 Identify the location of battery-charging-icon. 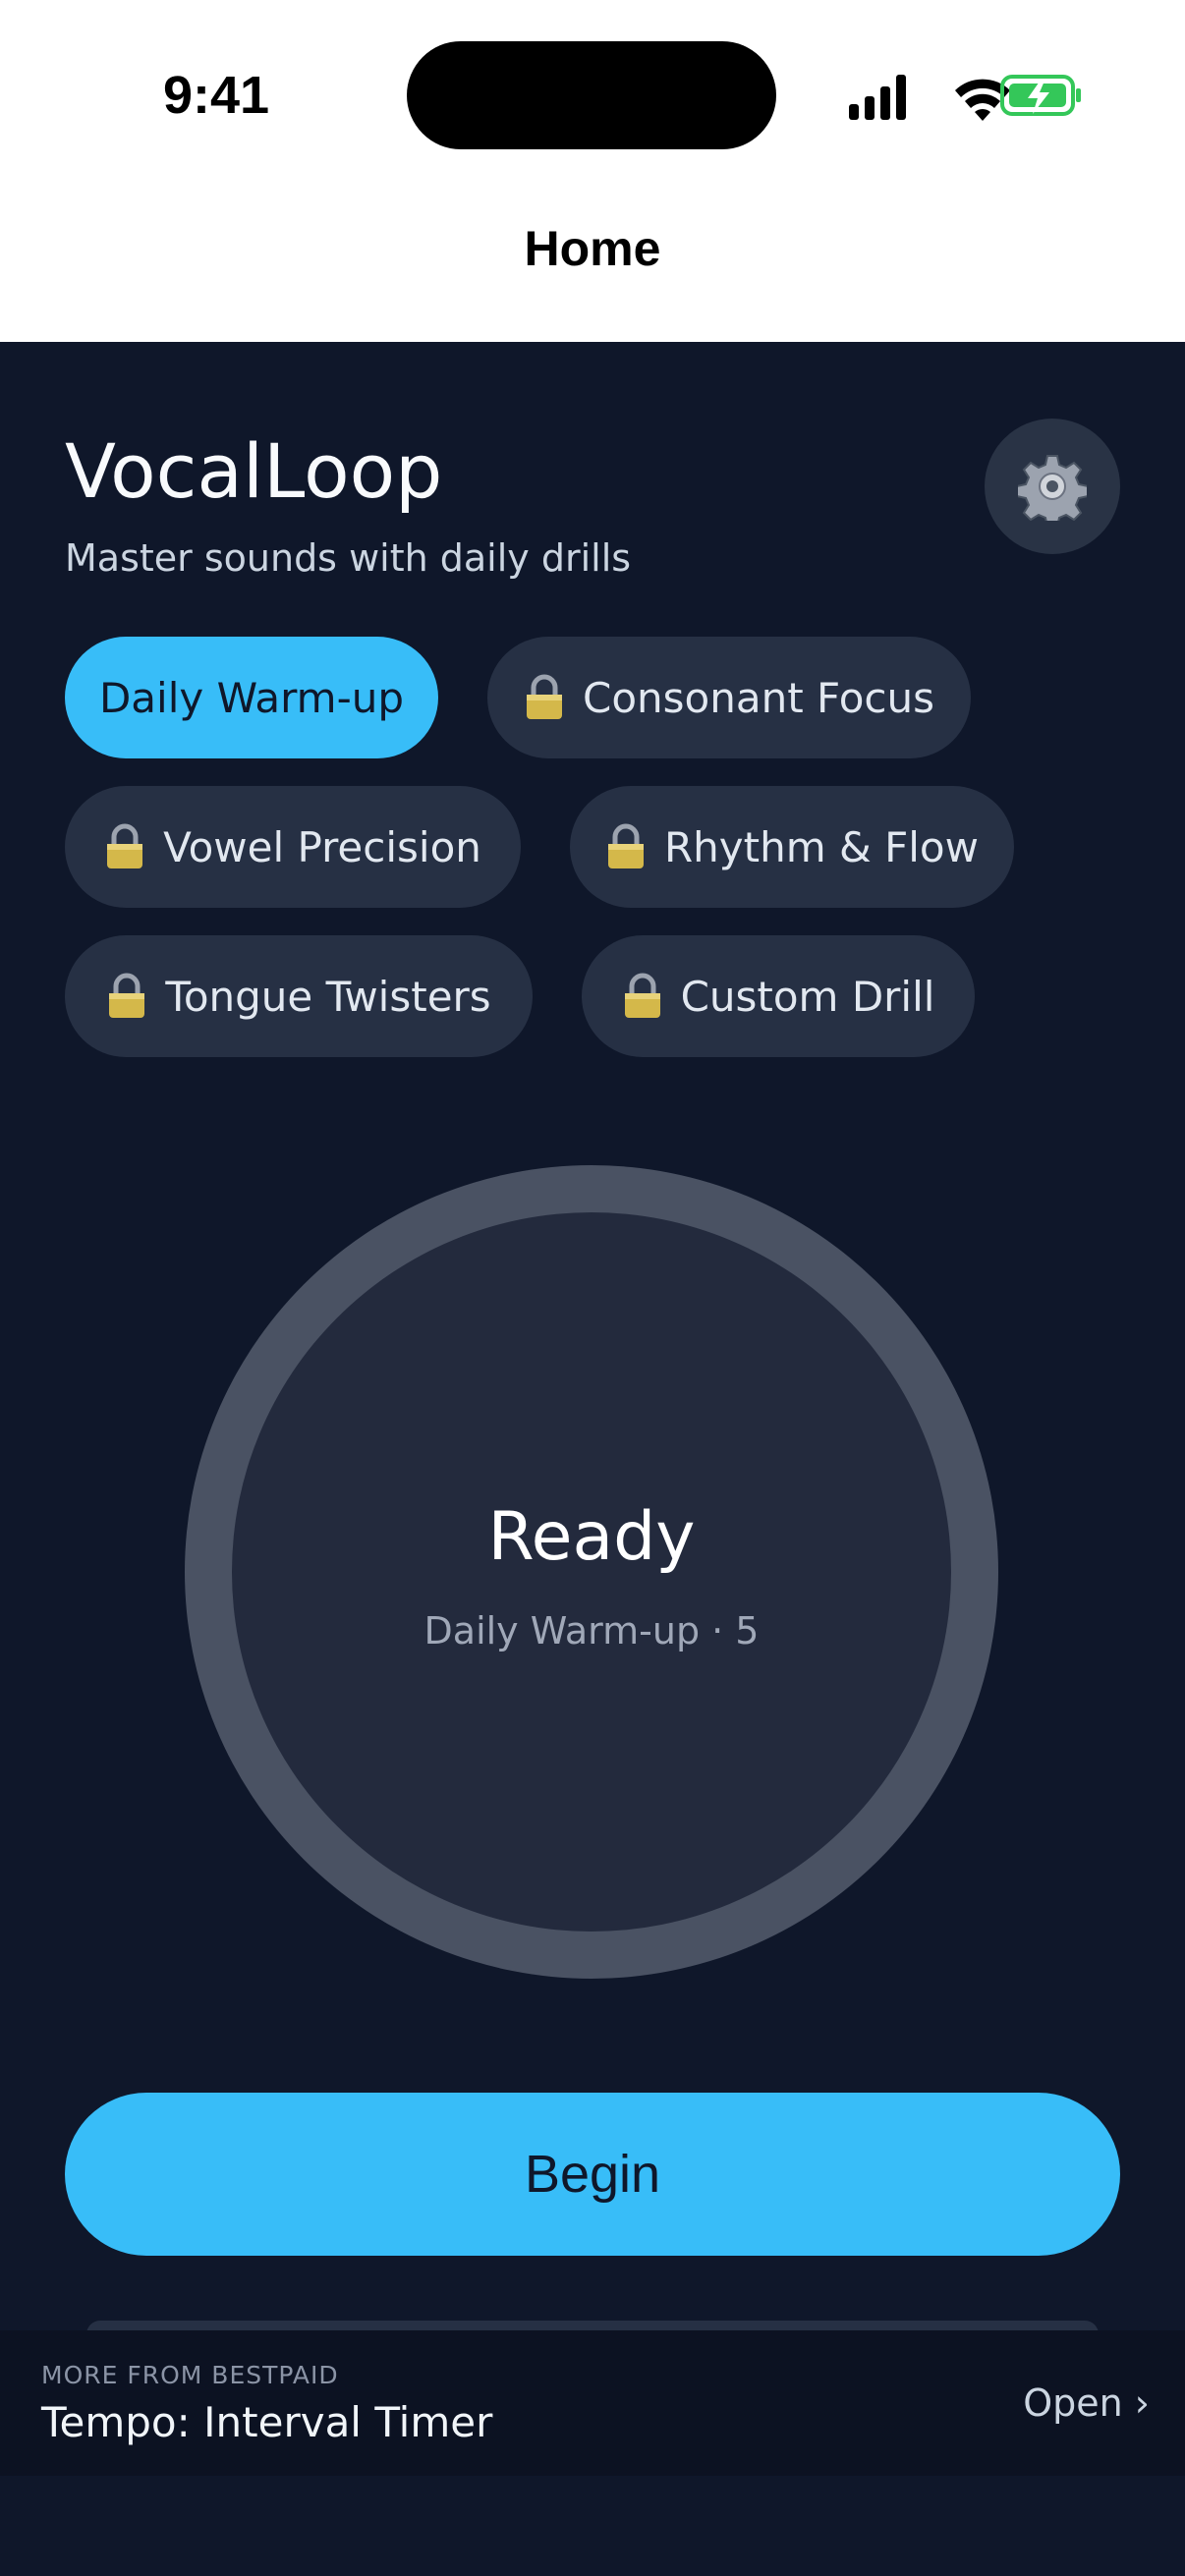
(1041, 95).